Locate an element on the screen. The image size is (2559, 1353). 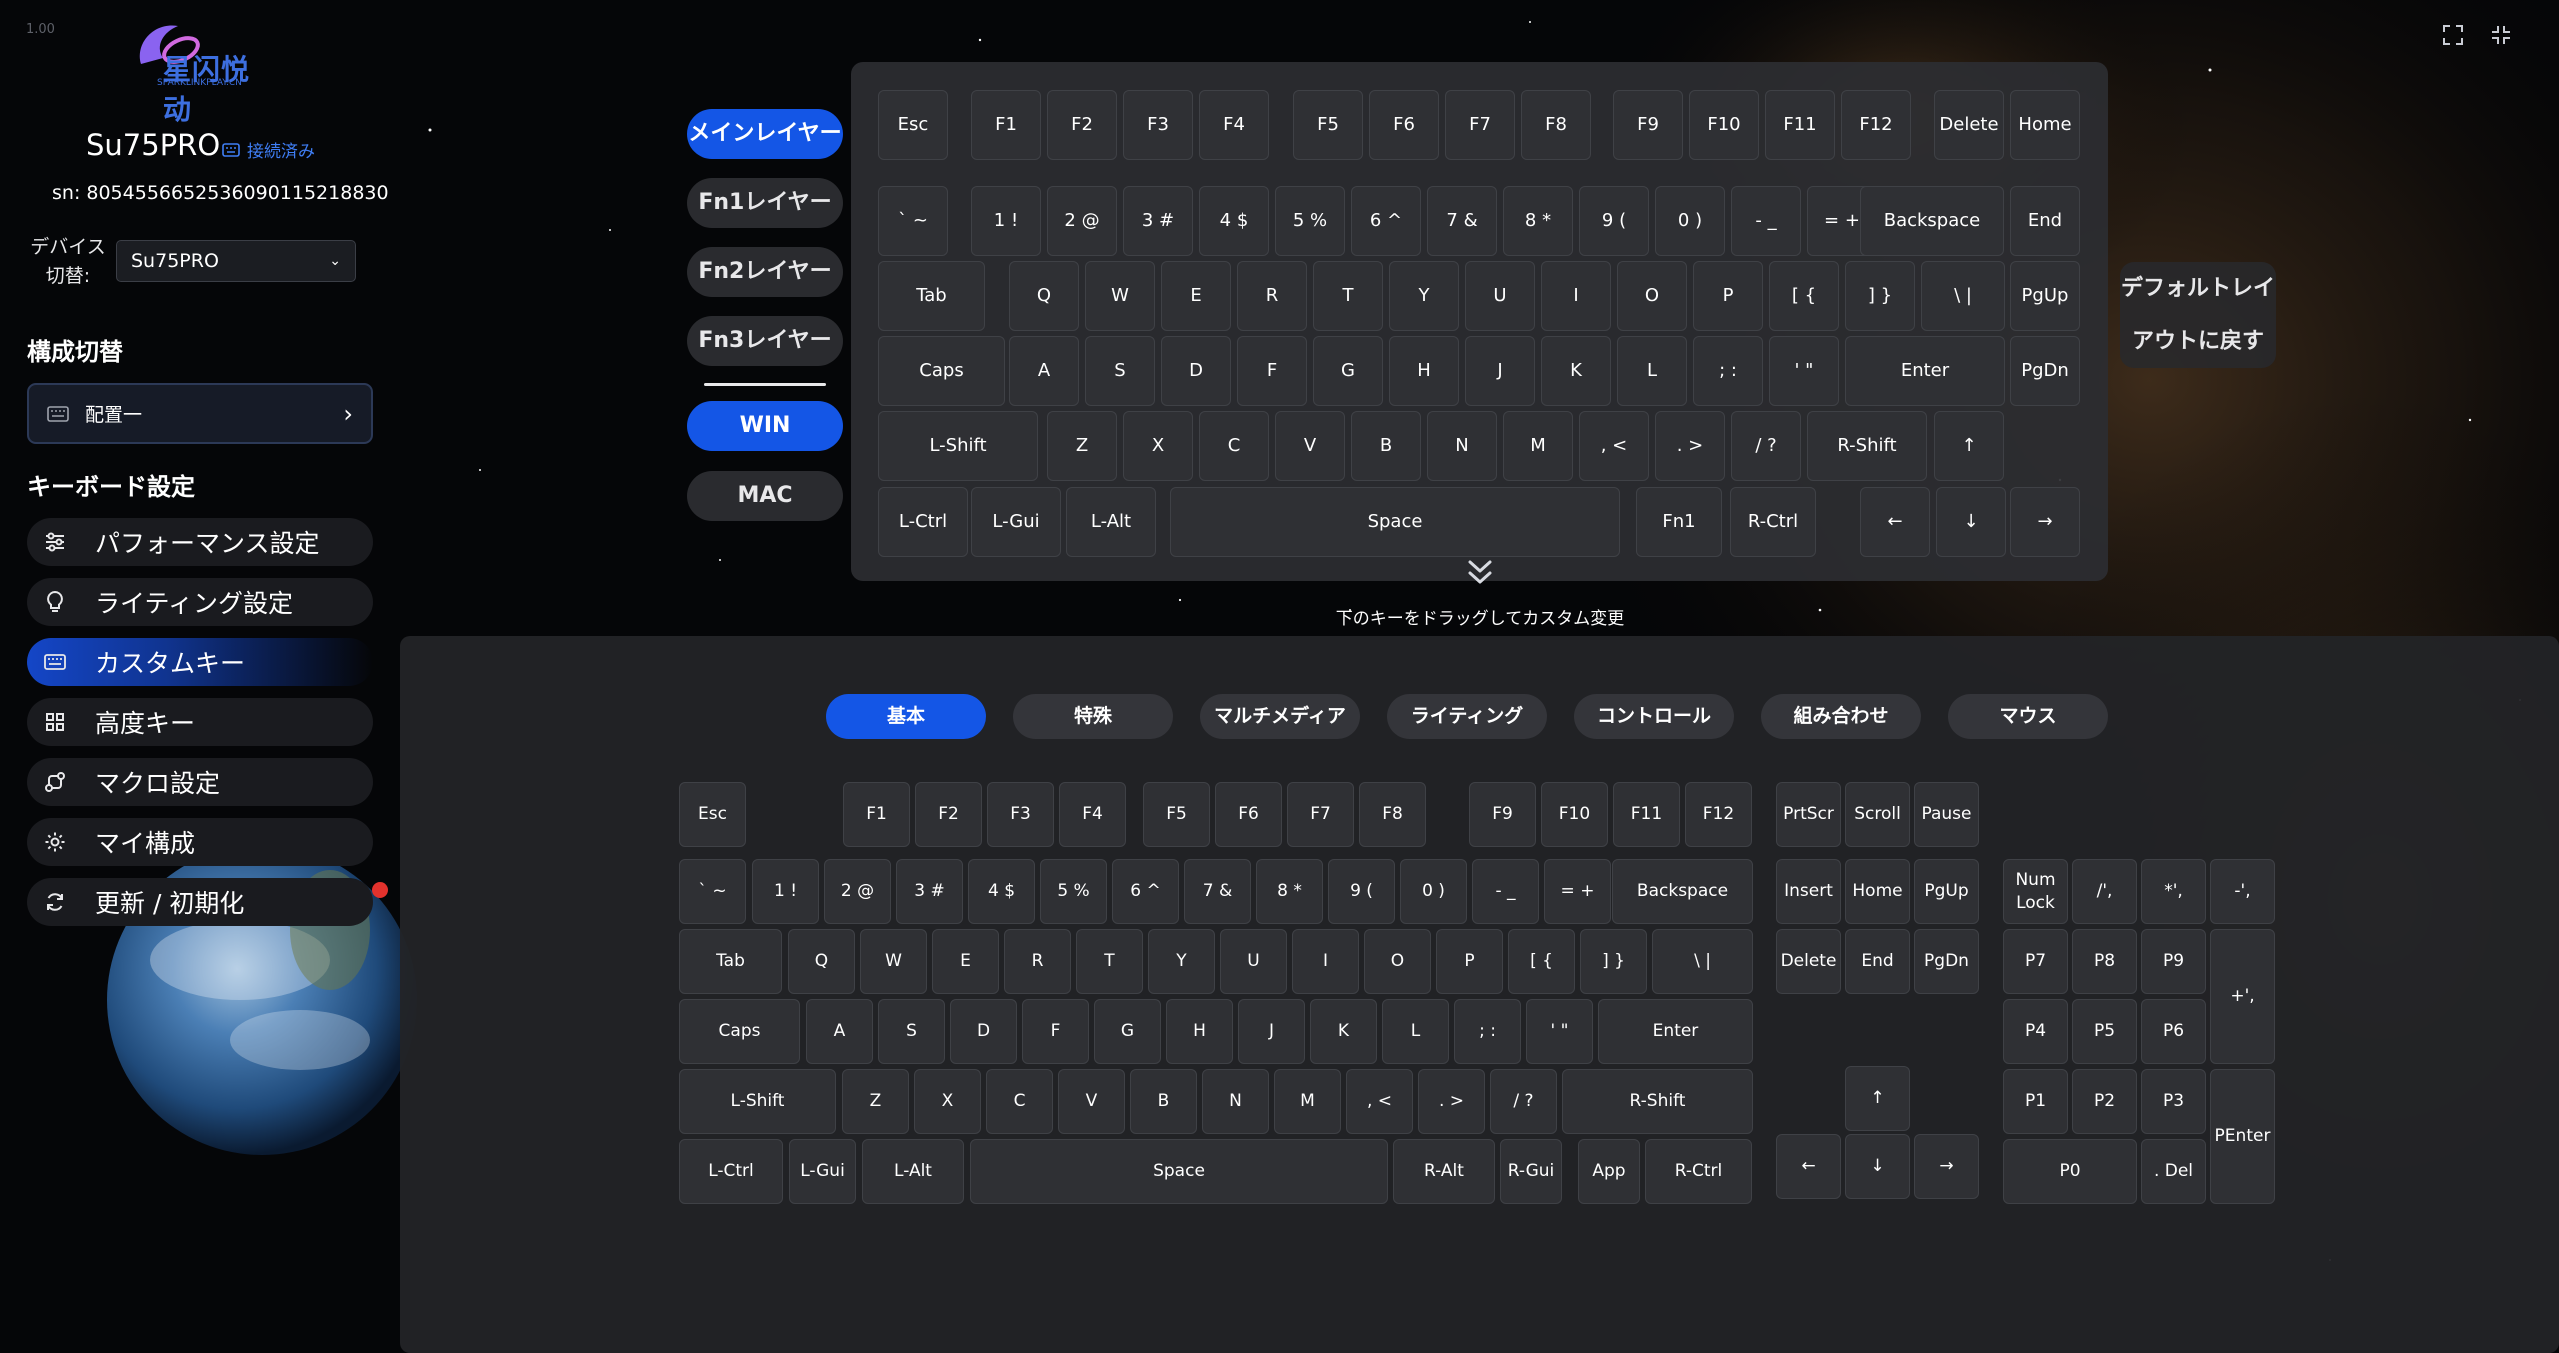
key-l-gui: L-Gui is located at coordinates (1016, 522).